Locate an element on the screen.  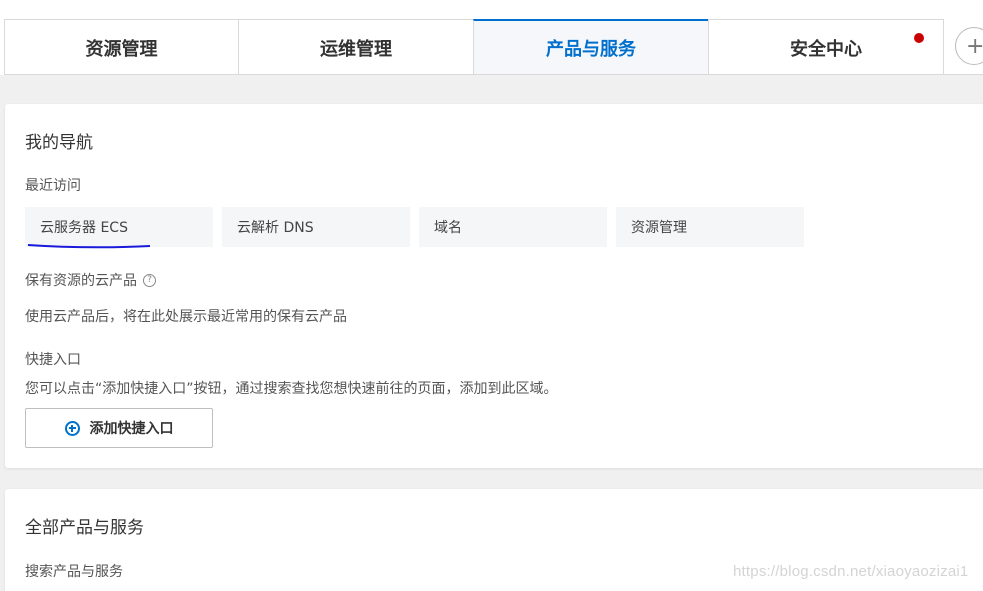
tab-ops-management: 运维管理 is located at coordinates (356, 47).